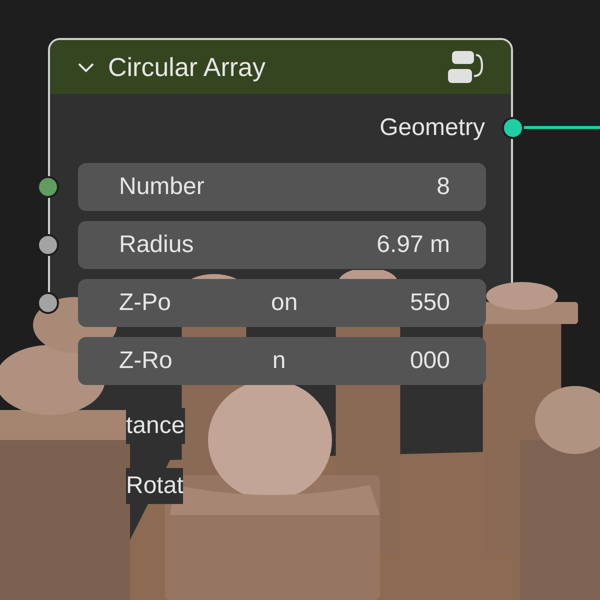 The height and width of the screenshot is (600, 600). Describe the element at coordinates (413, 245) in the screenshot. I see `field-value: 6.97 m` at that location.